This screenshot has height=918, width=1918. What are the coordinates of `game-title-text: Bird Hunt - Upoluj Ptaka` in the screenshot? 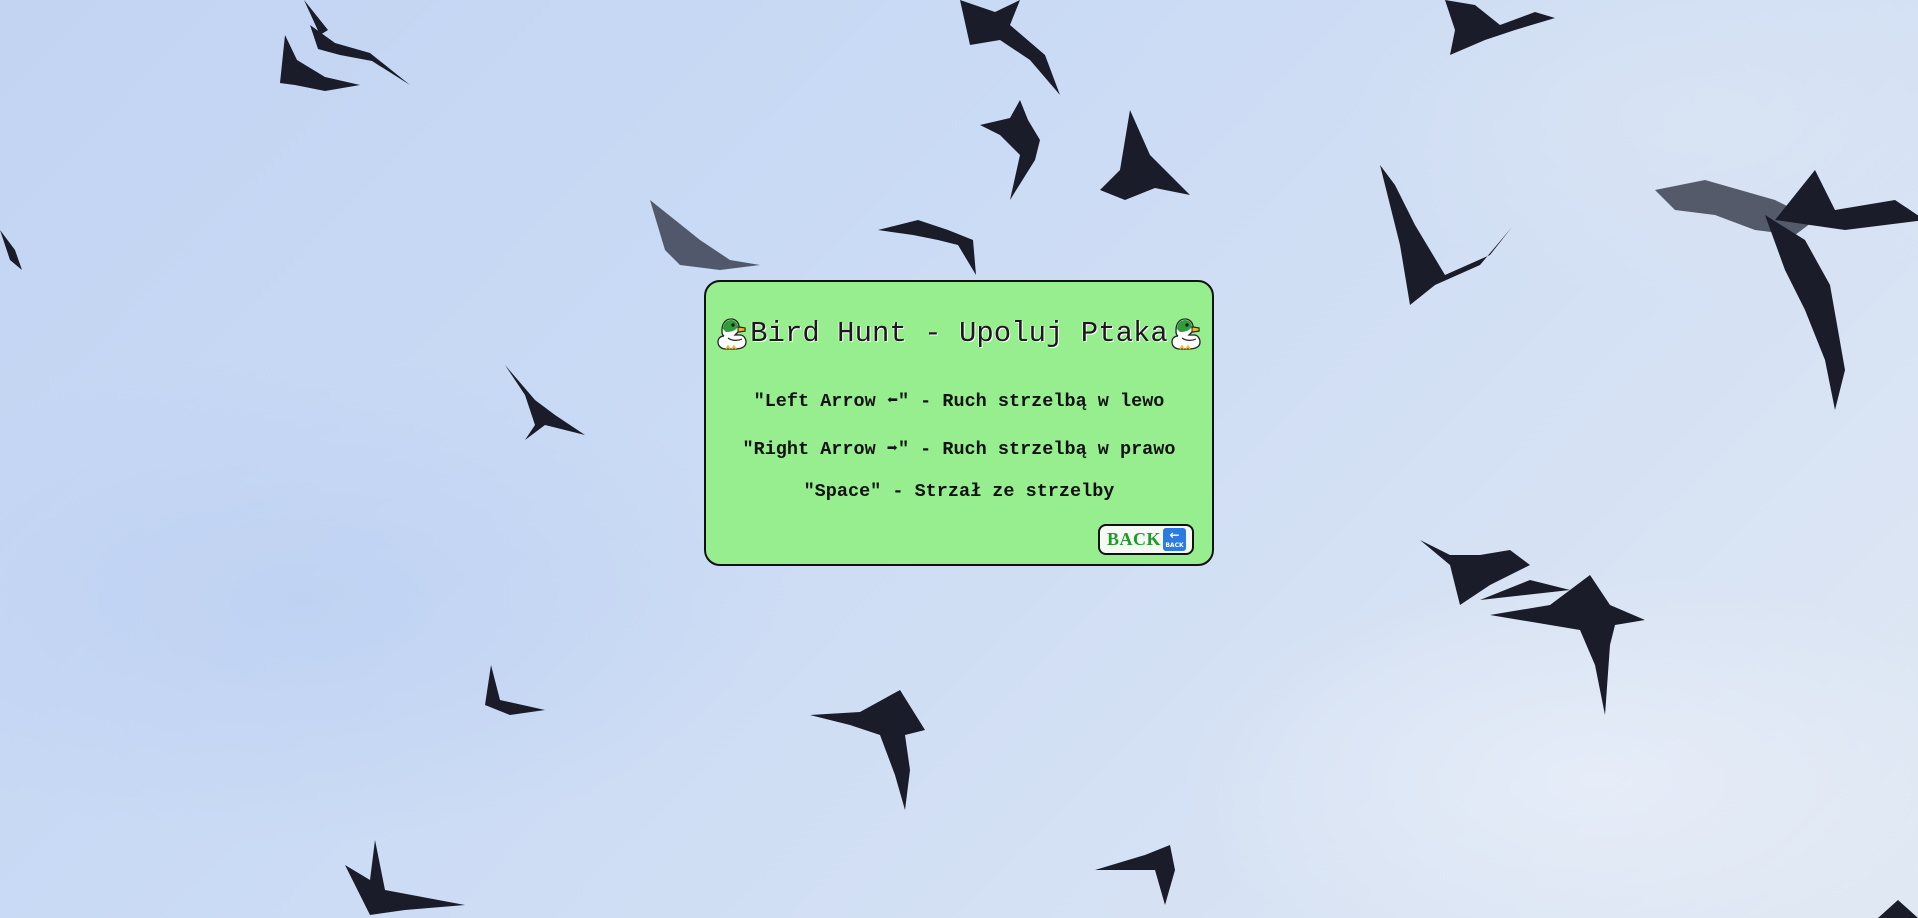 It's located at (959, 333).